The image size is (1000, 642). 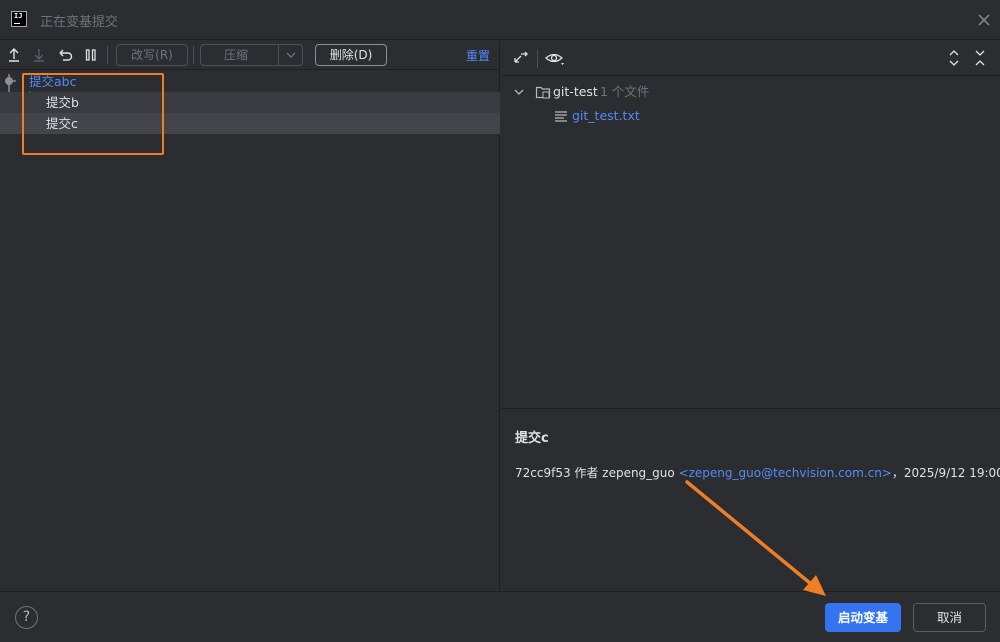 What do you see at coordinates (79, 22) in the screenshot?
I see `window-title: 正在变基提交` at bounding box center [79, 22].